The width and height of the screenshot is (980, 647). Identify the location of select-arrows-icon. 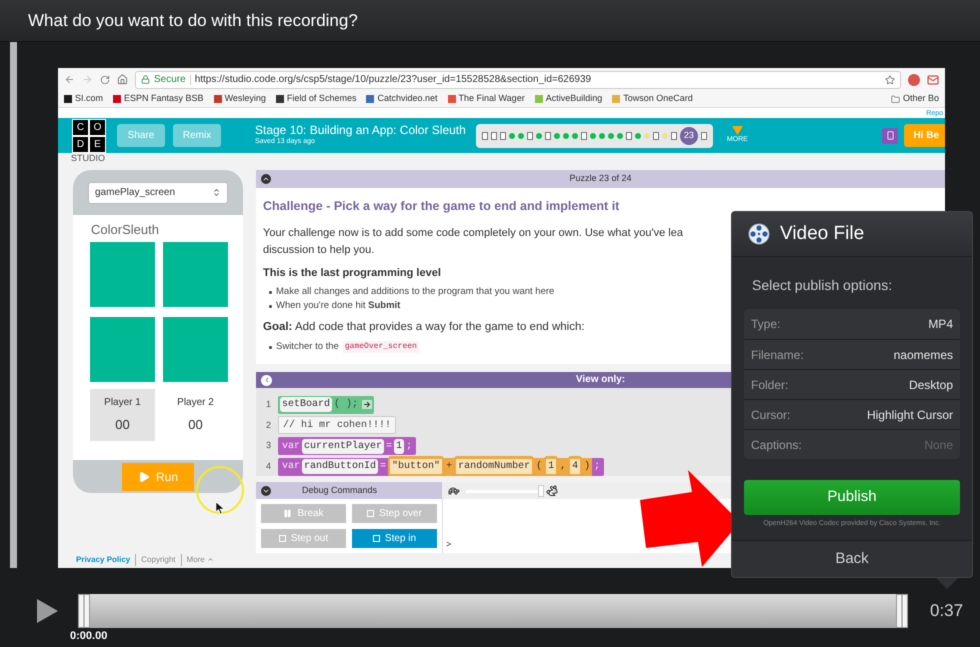
(216, 192).